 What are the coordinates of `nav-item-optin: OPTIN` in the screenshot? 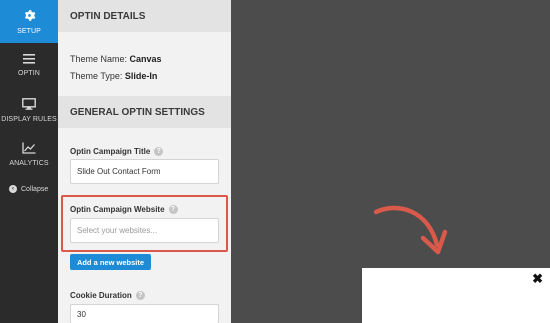 It's located at (29, 69).